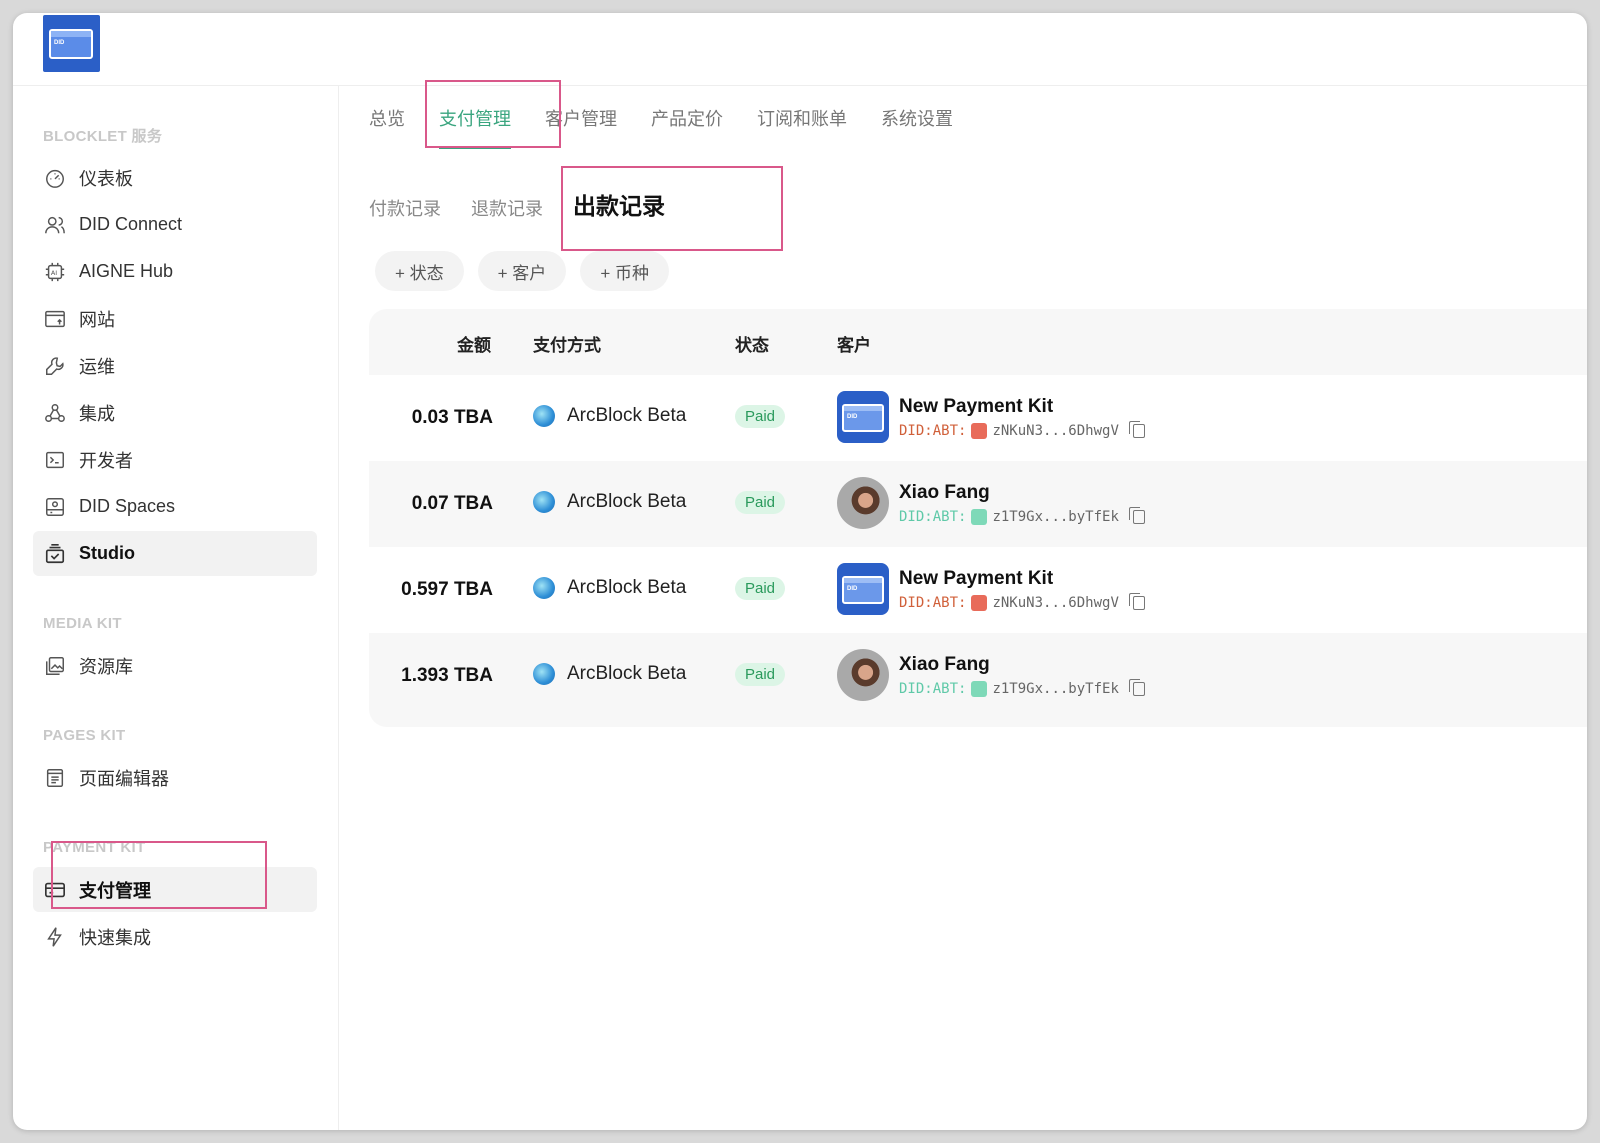 The height and width of the screenshot is (1143, 1600). Describe the element at coordinates (175, 553) in the screenshot. I see `sidebar-item-studio: Studio` at that location.